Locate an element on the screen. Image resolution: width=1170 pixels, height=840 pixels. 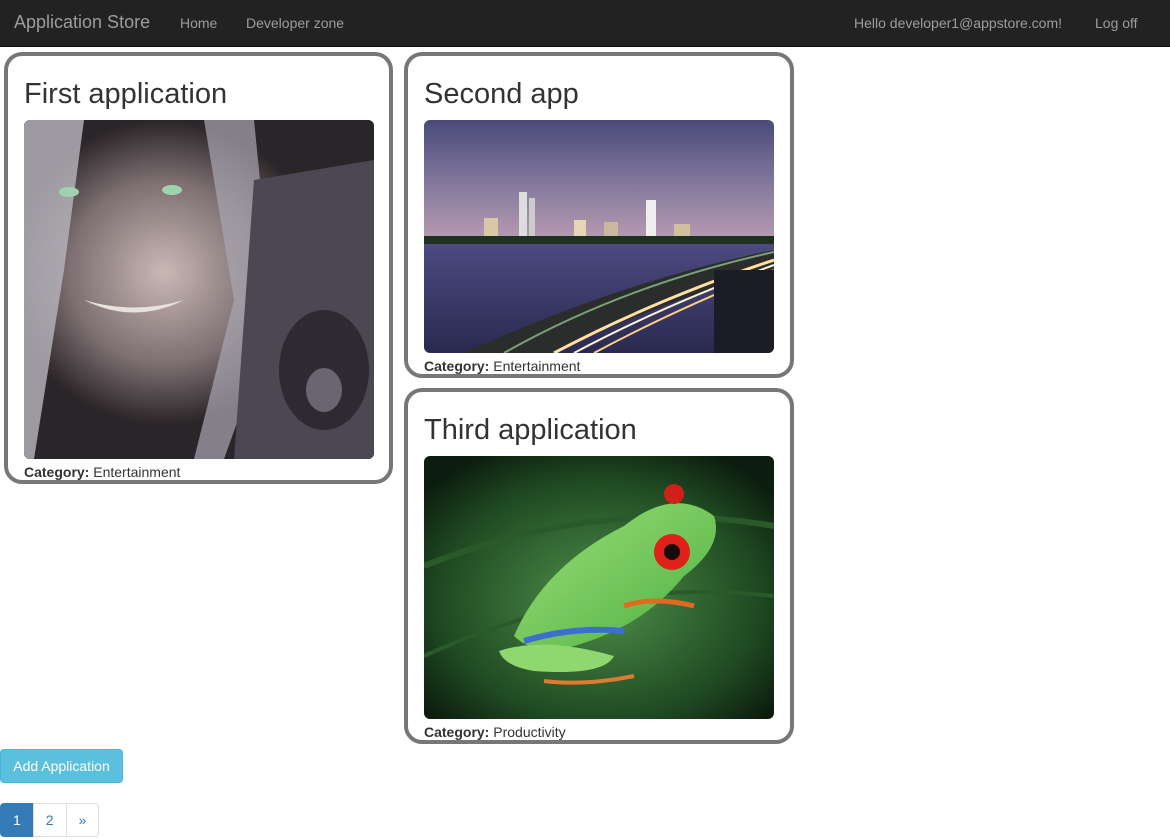
page-1-link: 1 is located at coordinates (17, 820).